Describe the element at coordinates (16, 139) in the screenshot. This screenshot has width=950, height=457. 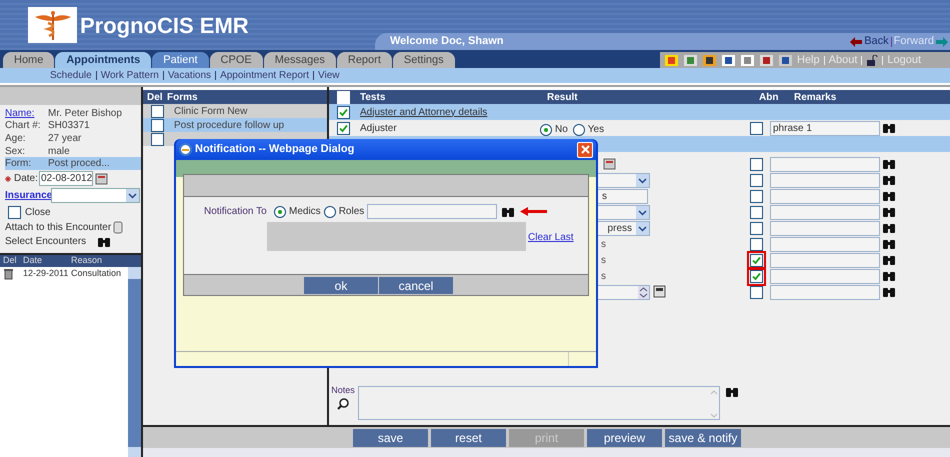
I see `field-label: Age:` at that location.